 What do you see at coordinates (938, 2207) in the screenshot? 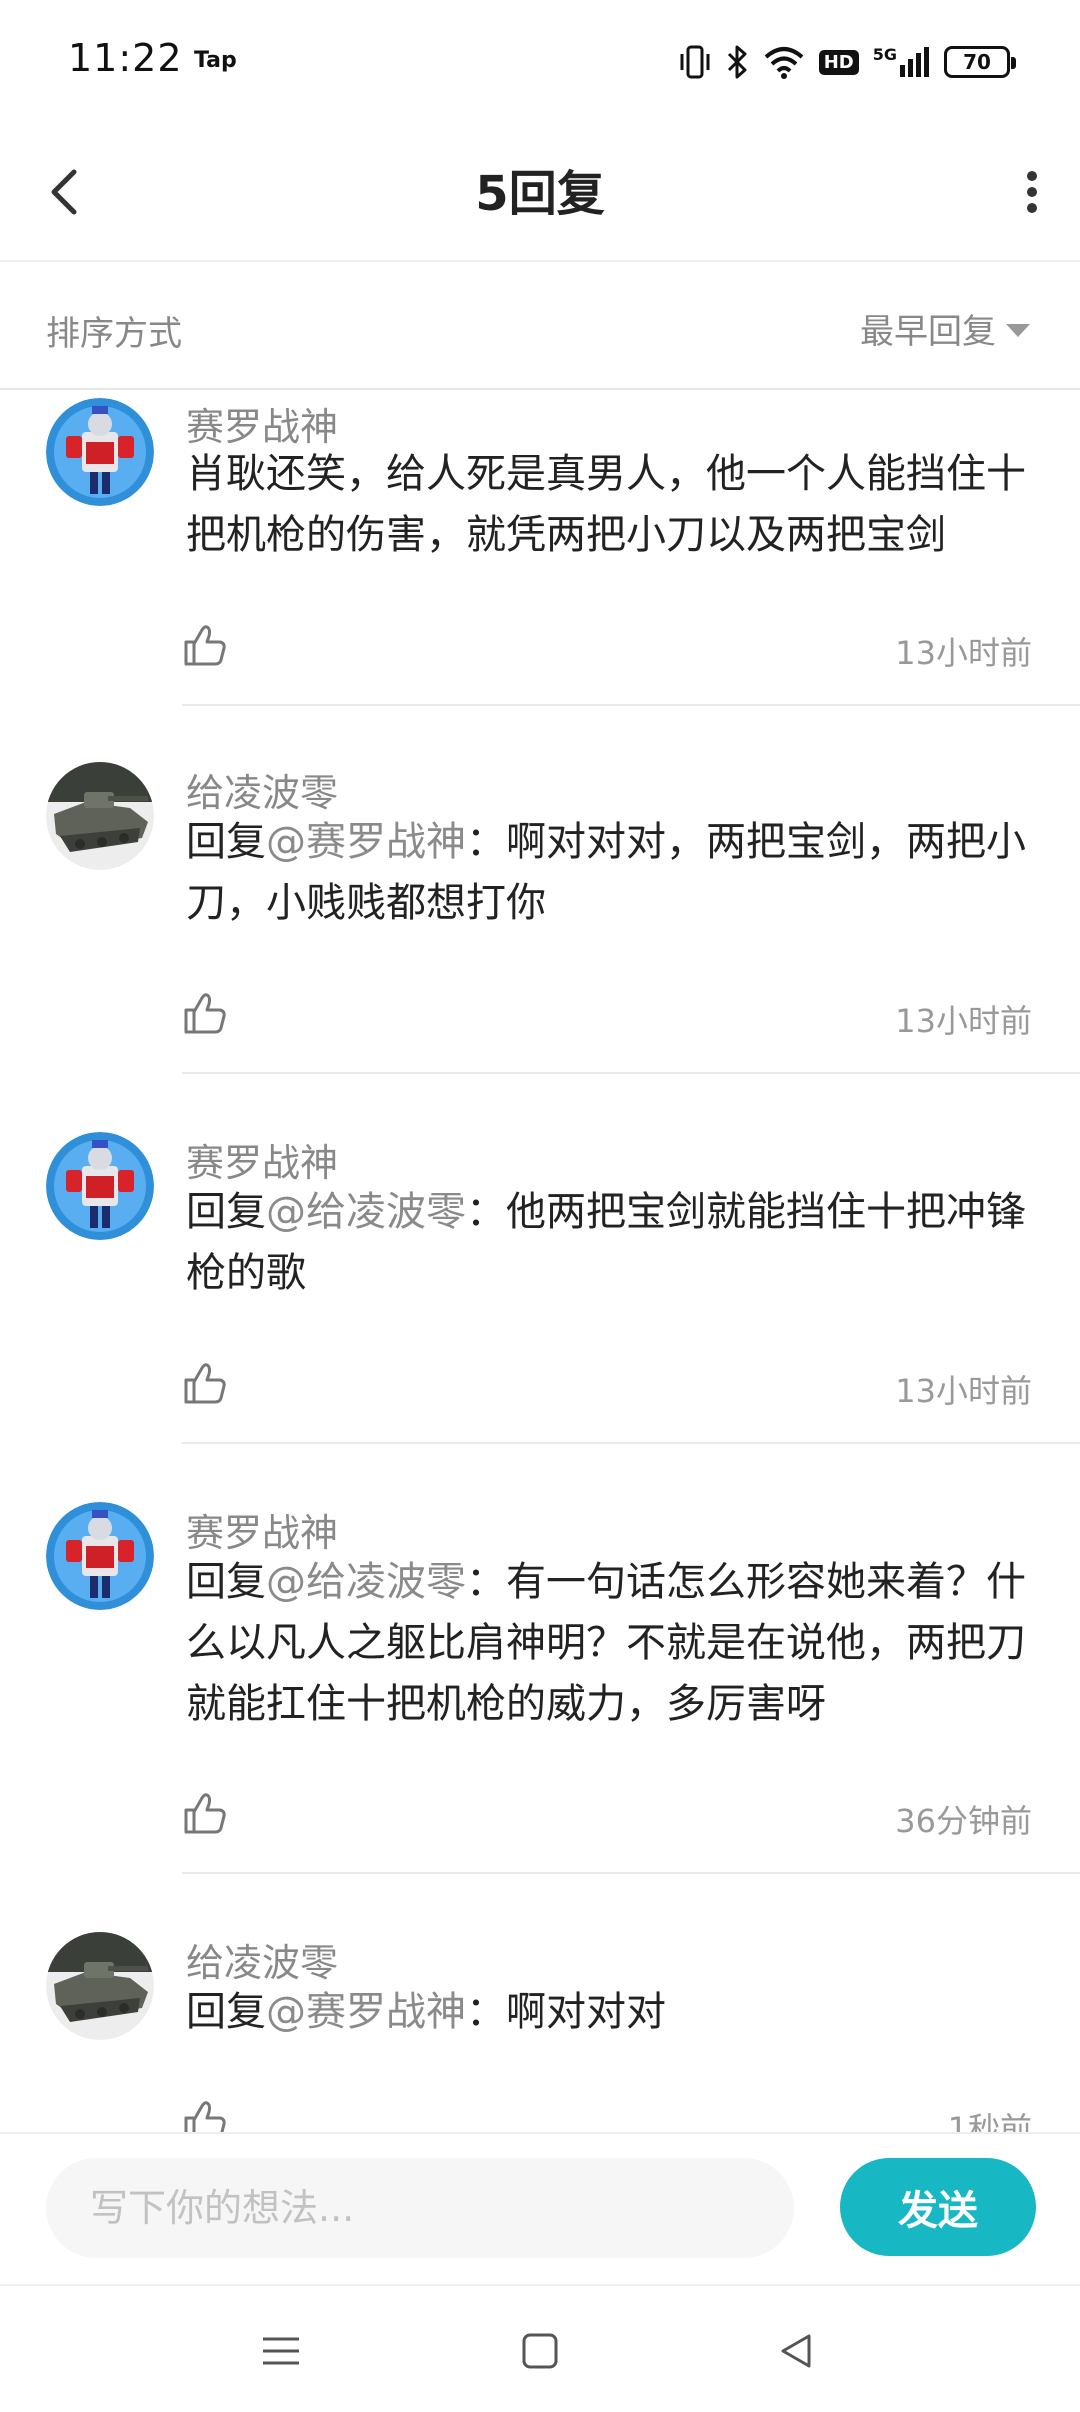
I see `send-button: 发送` at bounding box center [938, 2207].